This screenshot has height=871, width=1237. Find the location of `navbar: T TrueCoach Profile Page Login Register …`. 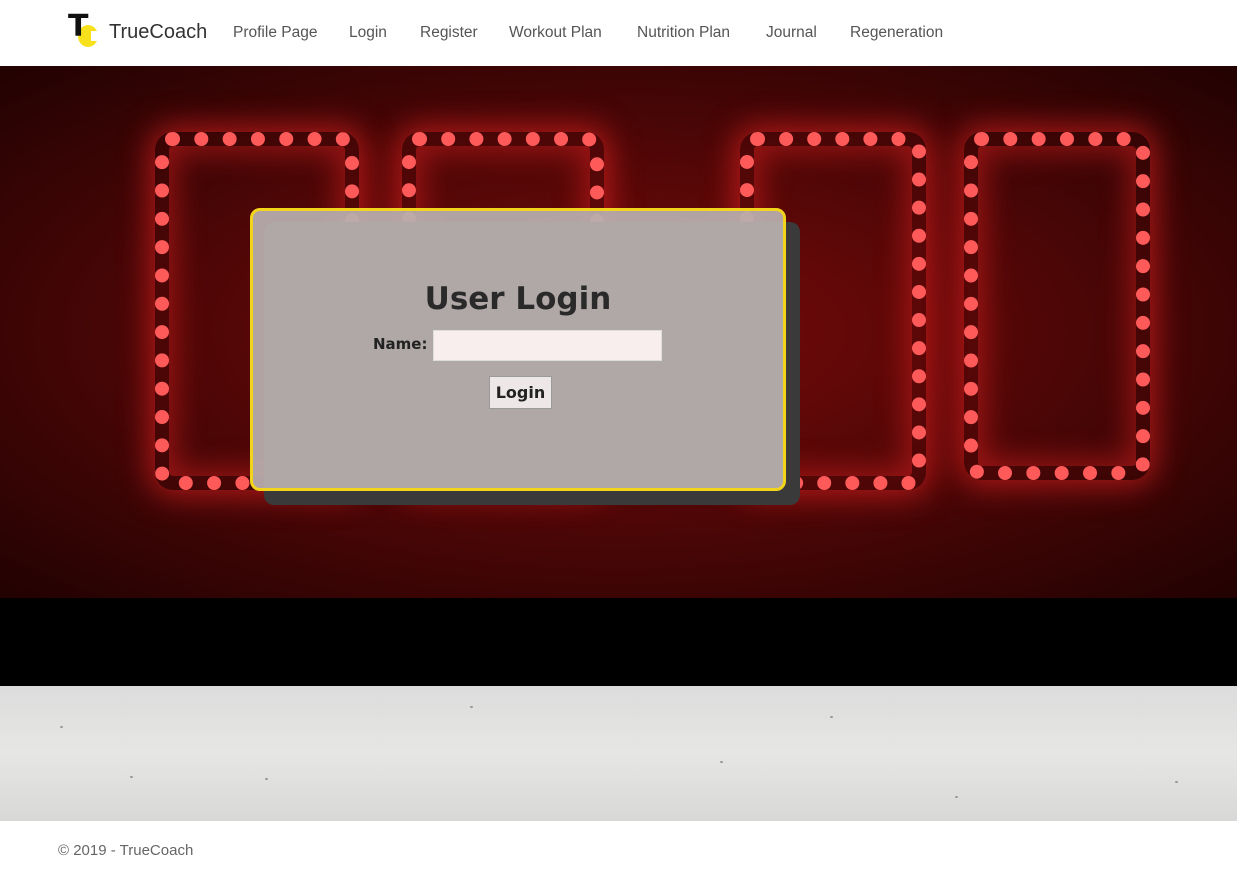

navbar: T TrueCoach Profile Page Login Register … is located at coordinates (618, 33).